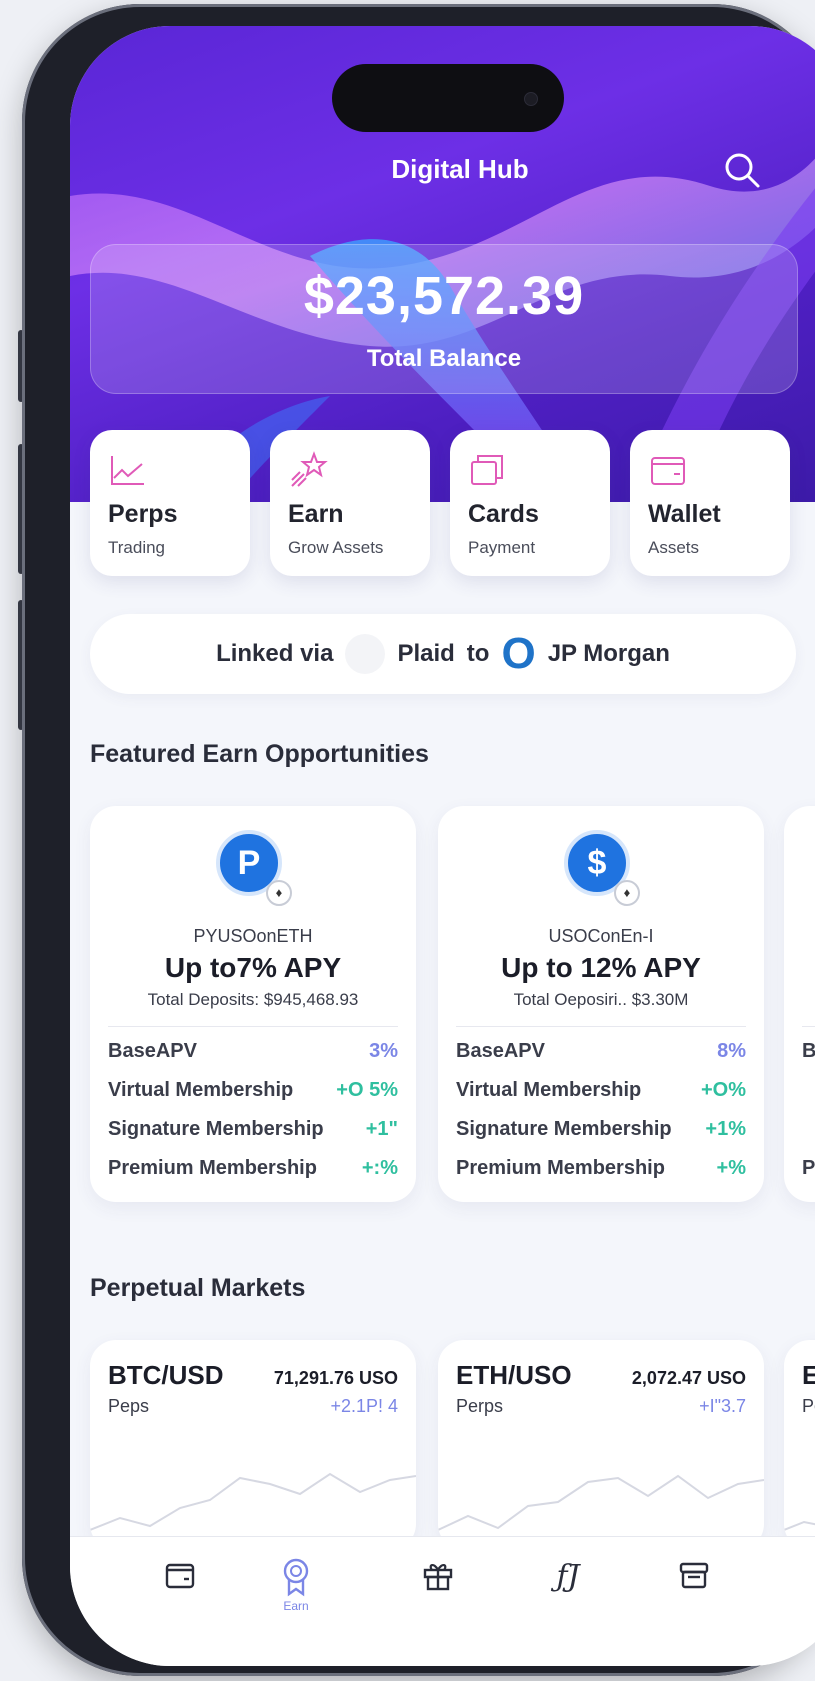 This screenshot has height=1681, width=815. I want to click on bank-logo-icon: O, so click(518, 653).